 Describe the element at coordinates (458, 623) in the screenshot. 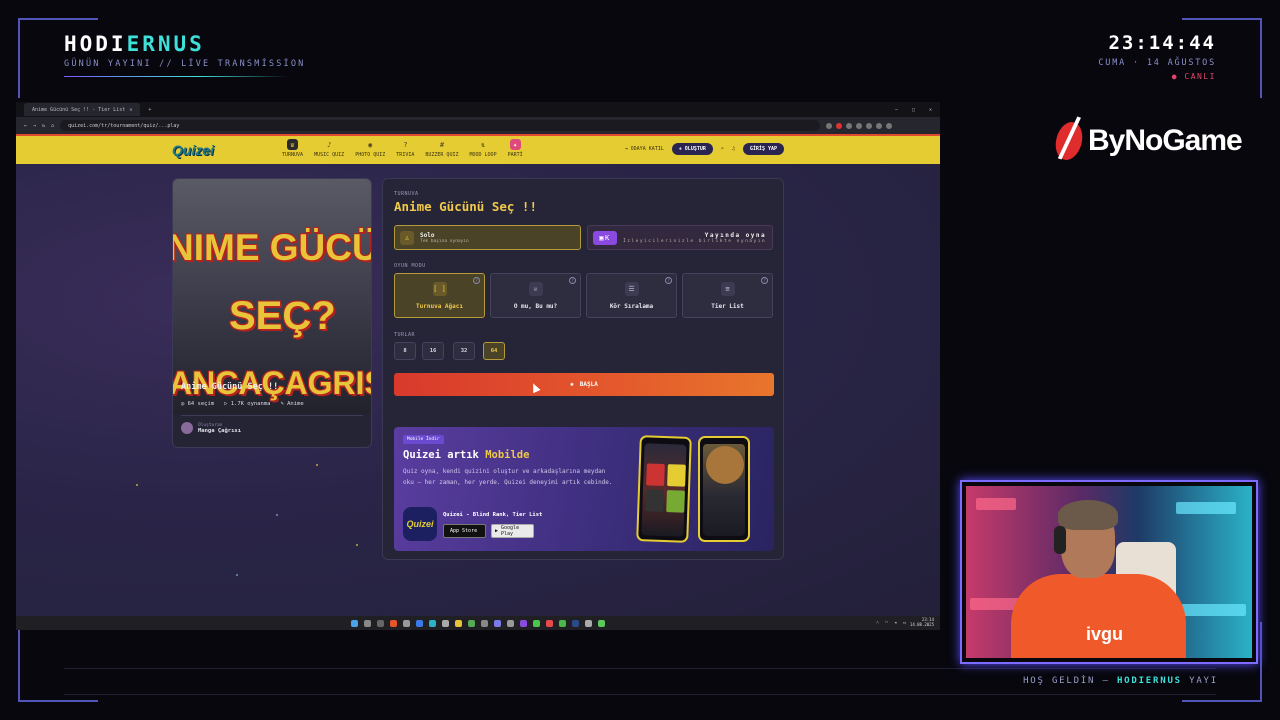

I see `folder-icon` at that location.